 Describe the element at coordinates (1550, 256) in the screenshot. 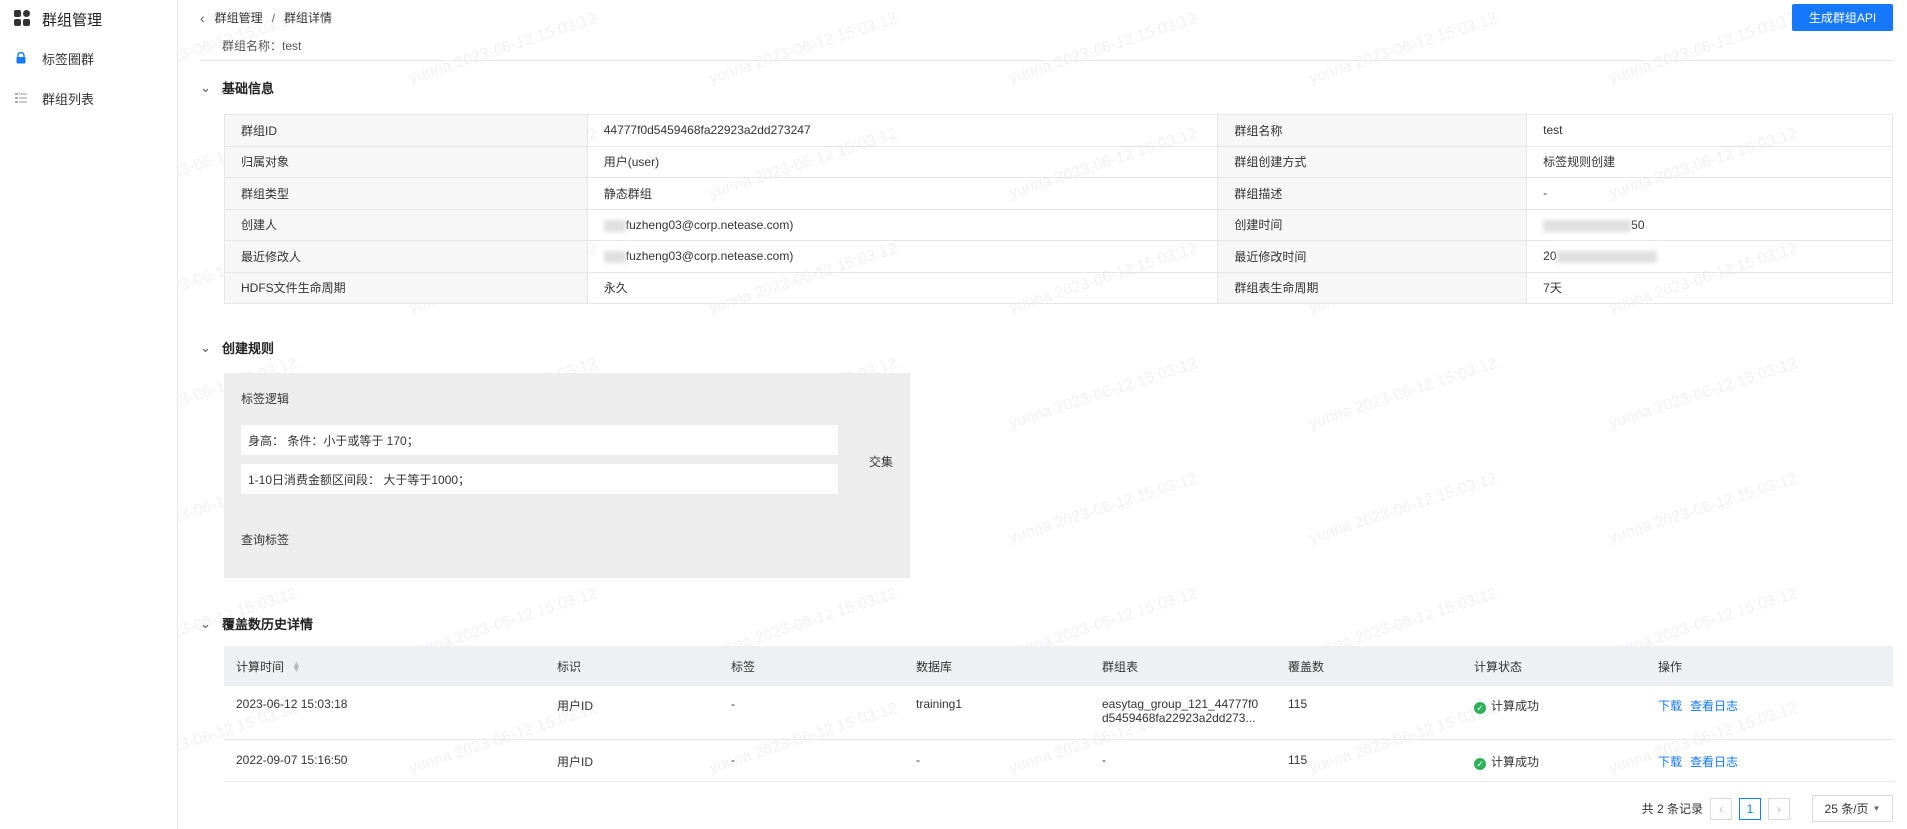

I see `modify-time-value: 20` at that location.